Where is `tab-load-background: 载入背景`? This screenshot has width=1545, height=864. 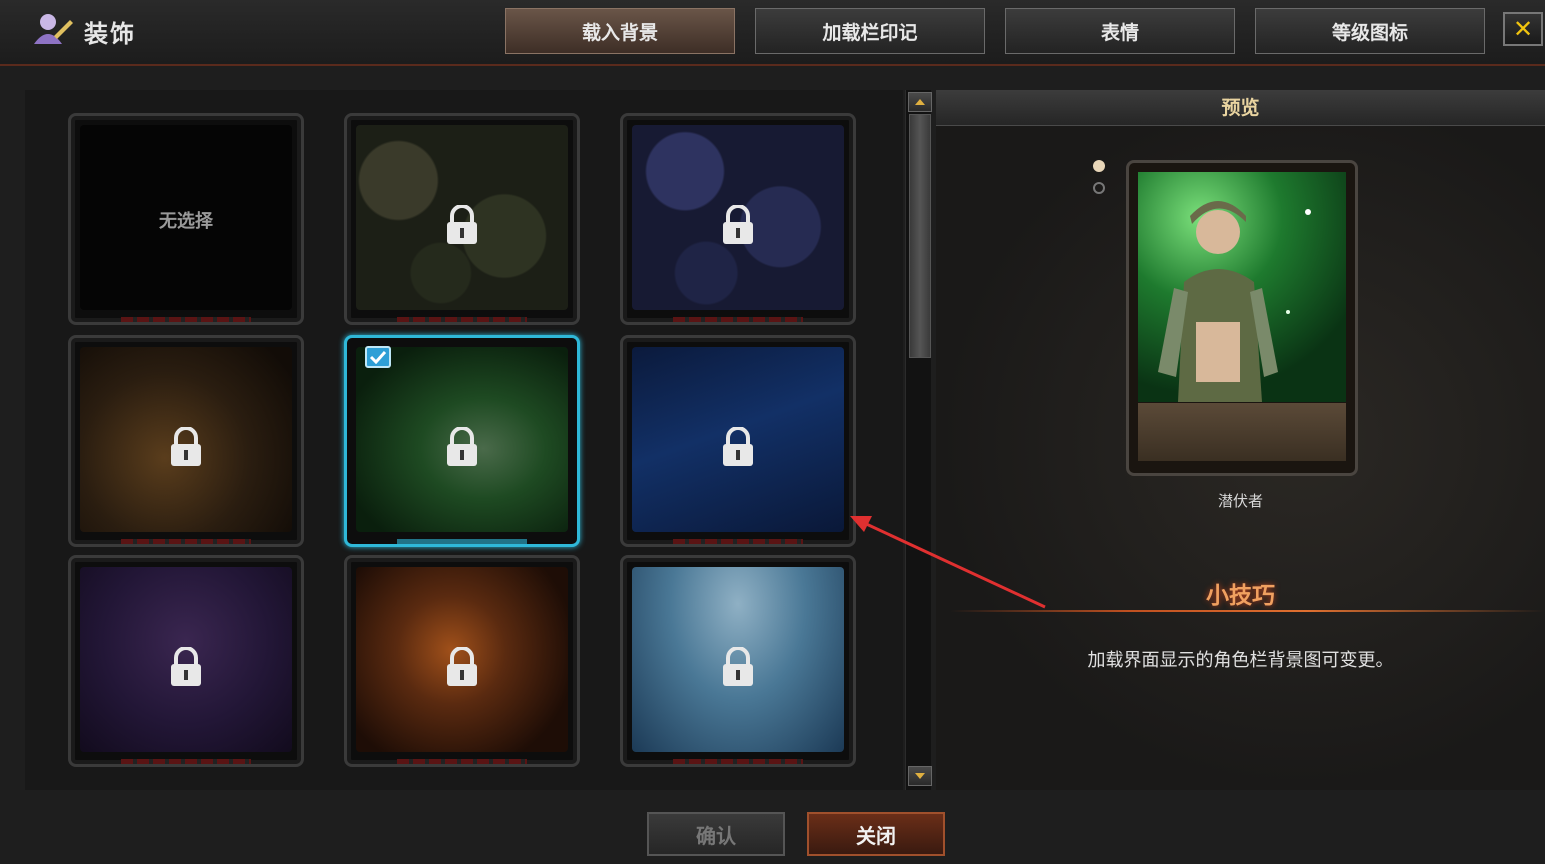 tab-load-background: 载入背景 is located at coordinates (620, 31).